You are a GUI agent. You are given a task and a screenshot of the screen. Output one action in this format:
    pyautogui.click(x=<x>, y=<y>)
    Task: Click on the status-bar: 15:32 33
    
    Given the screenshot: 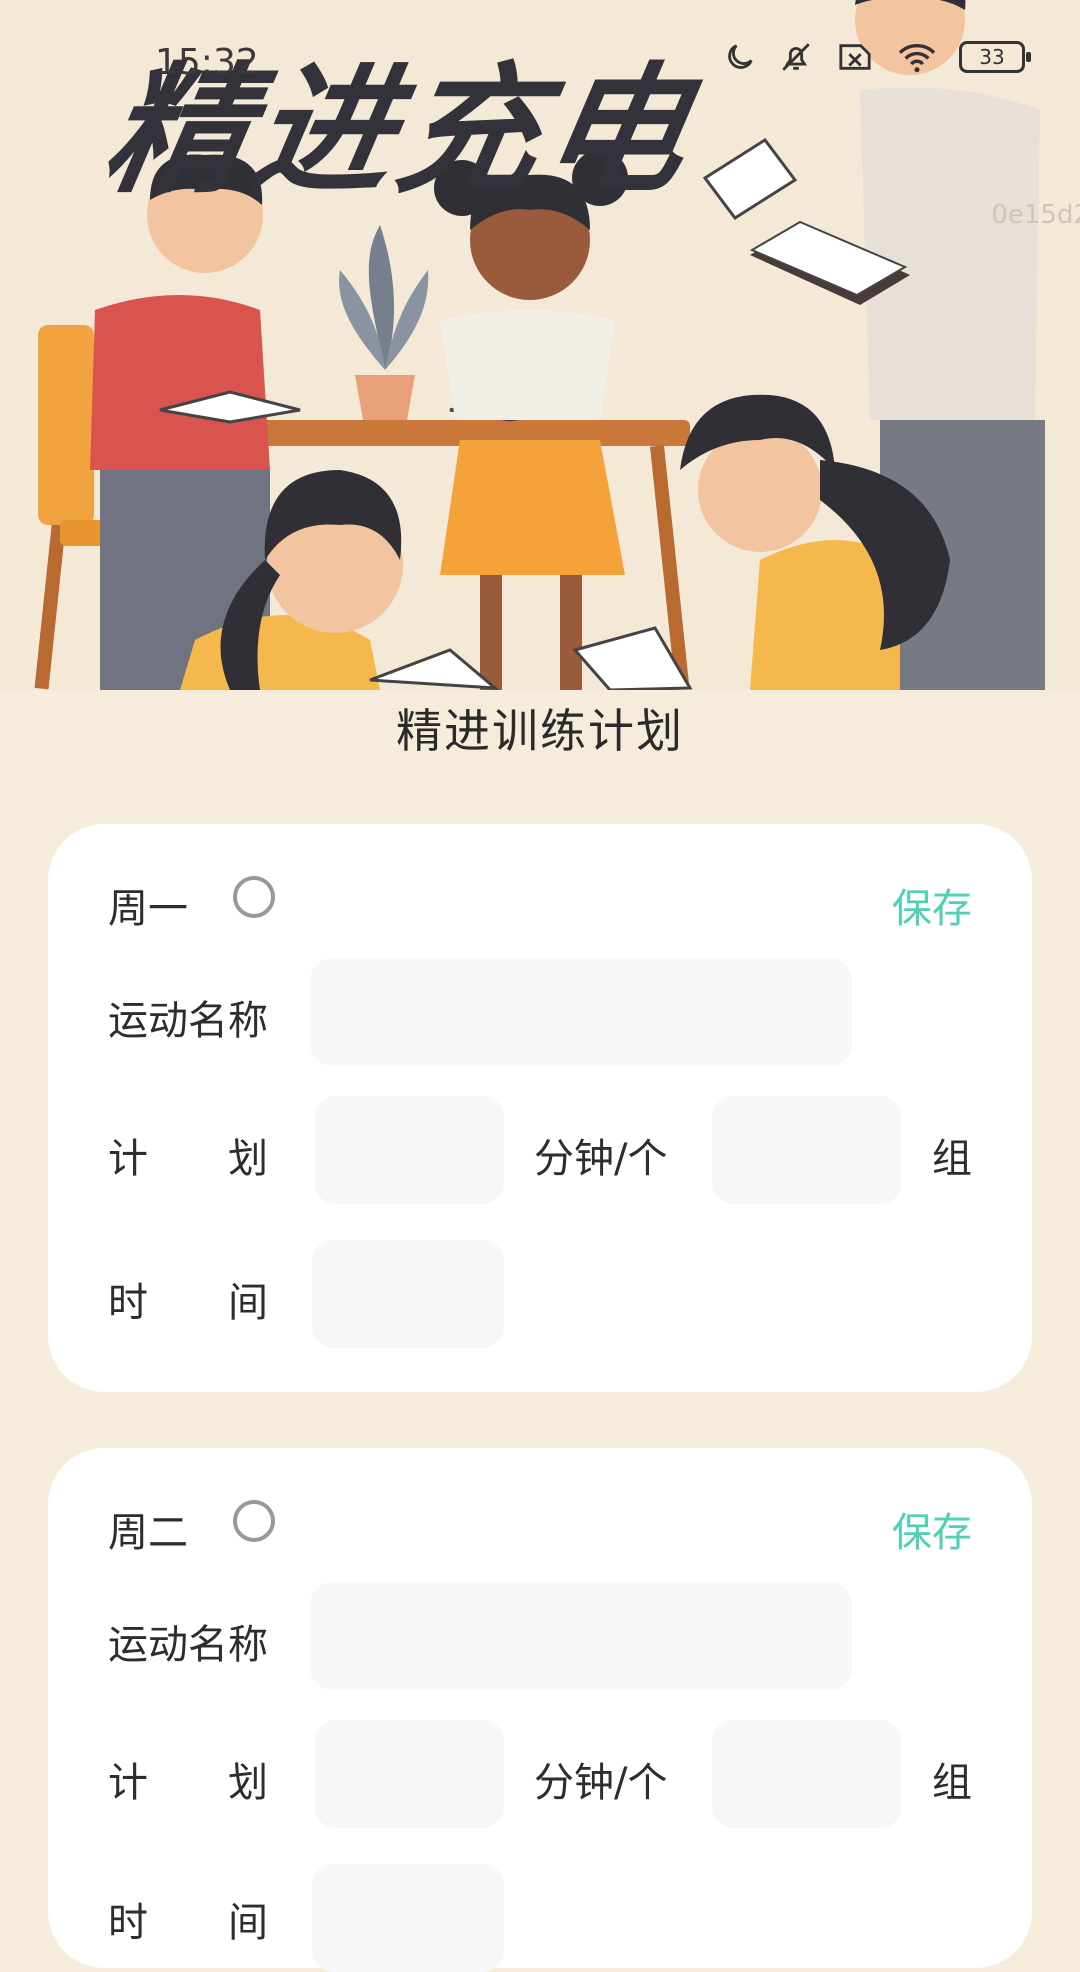 What is the action you would take?
    pyautogui.click(x=540, y=65)
    